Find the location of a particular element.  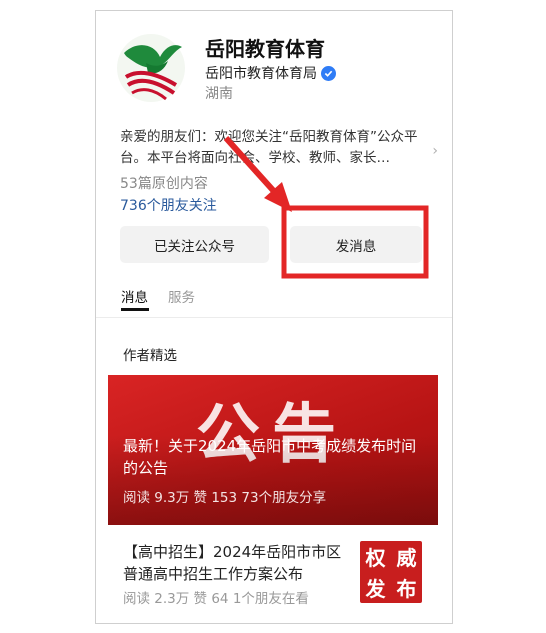

annotation-overlay is located at coordinates (326, 207).